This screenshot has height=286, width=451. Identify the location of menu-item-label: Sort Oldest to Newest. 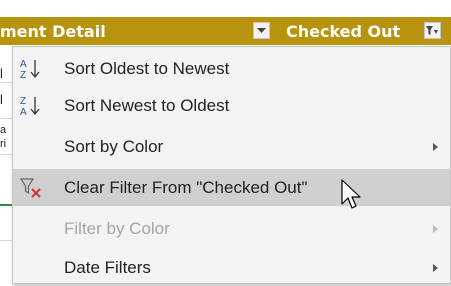
(147, 68).